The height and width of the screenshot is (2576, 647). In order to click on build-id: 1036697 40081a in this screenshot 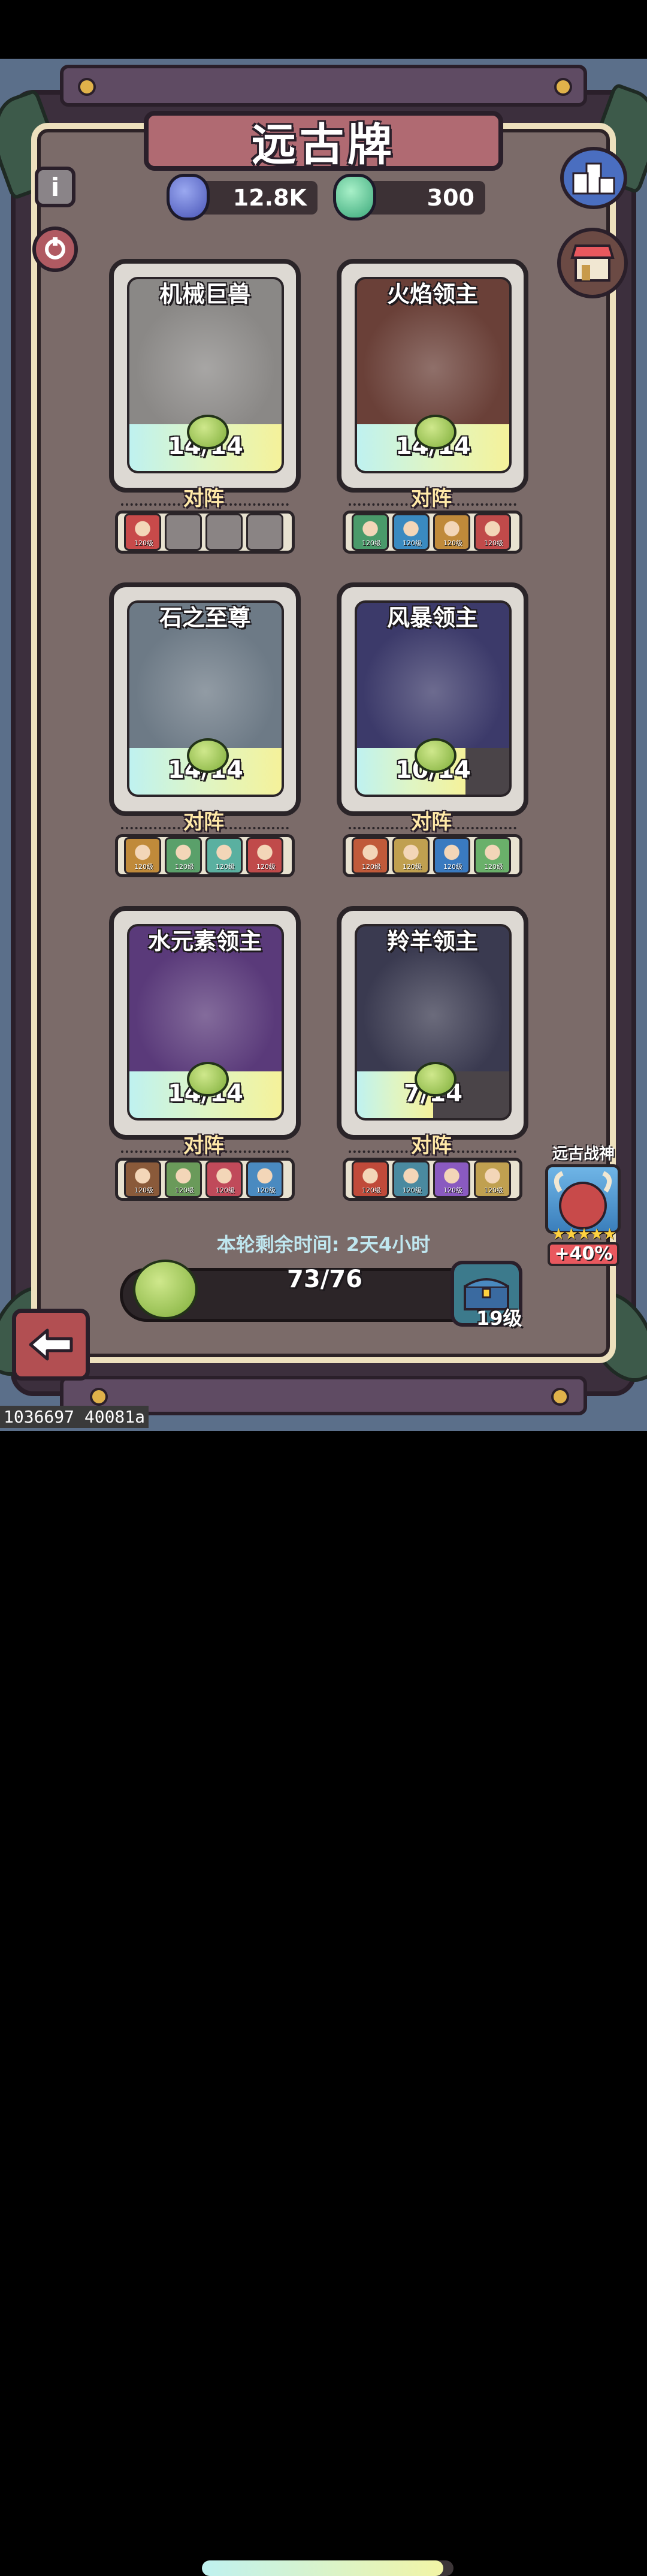, I will do `click(74, 1417)`.